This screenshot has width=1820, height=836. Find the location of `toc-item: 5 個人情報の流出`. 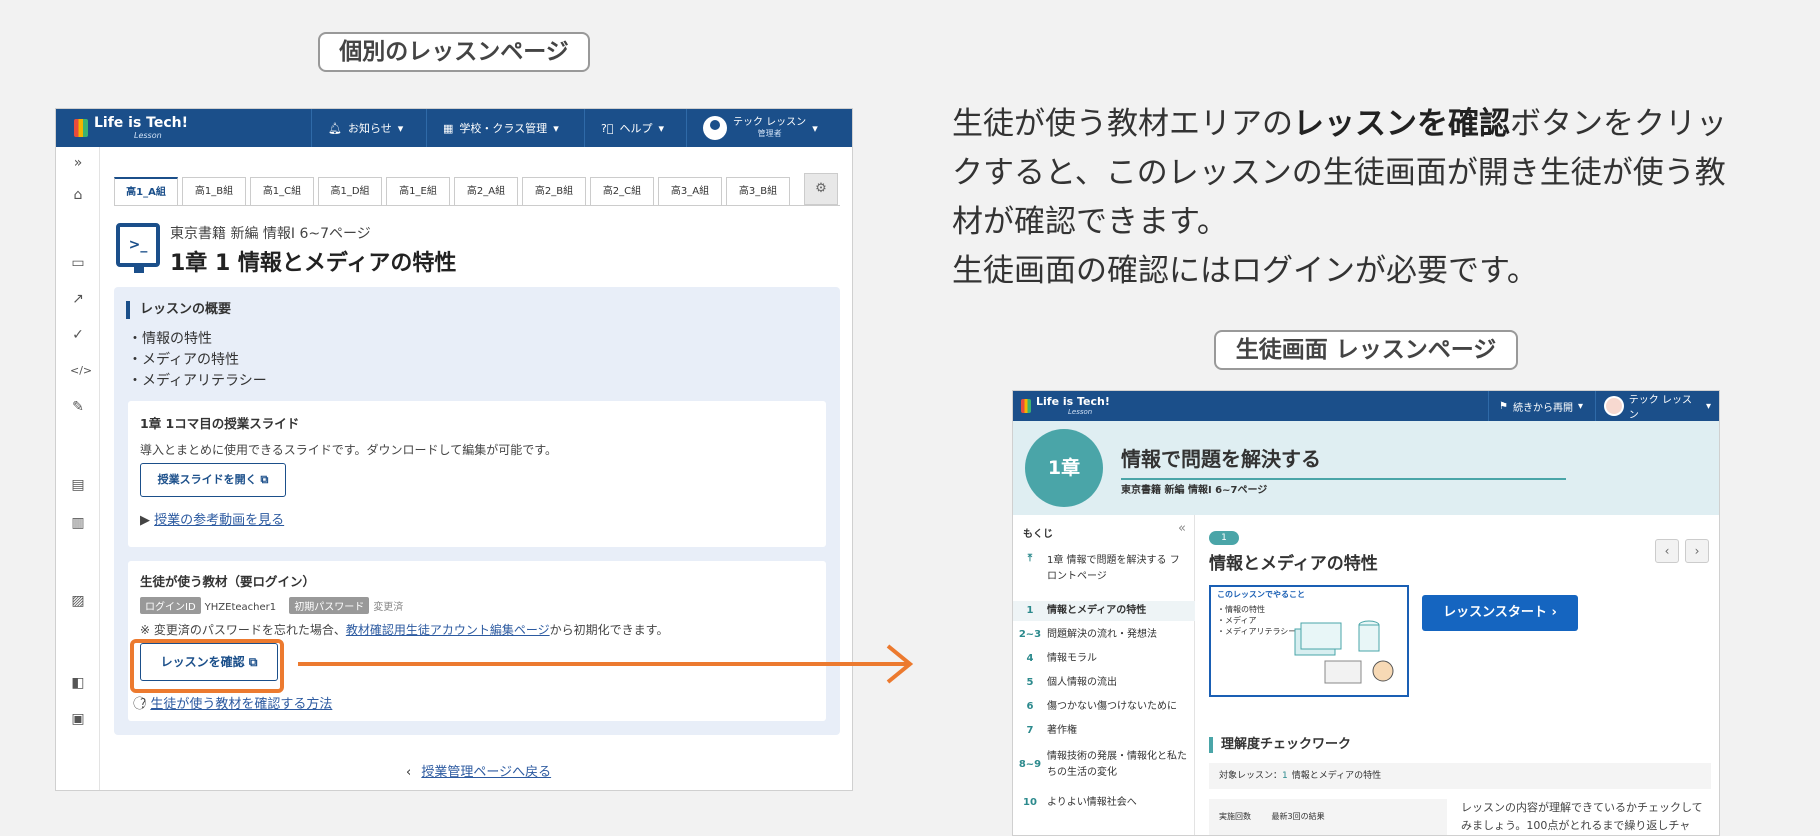

toc-item: 5 個人情報の流出 is located at coordinates (1104, 683).